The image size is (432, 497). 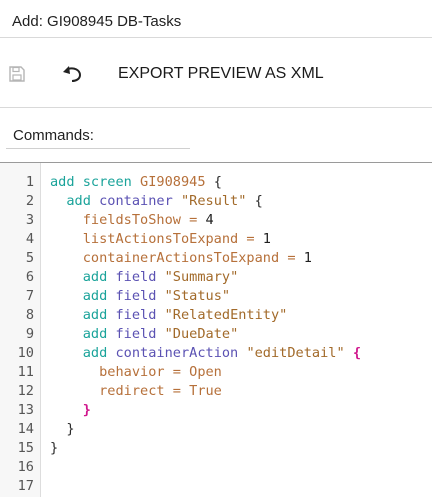 What do you see at coordinates (29, 334) in the screenshot?
I see `line-number: 9` at bounding box center [29, 334].